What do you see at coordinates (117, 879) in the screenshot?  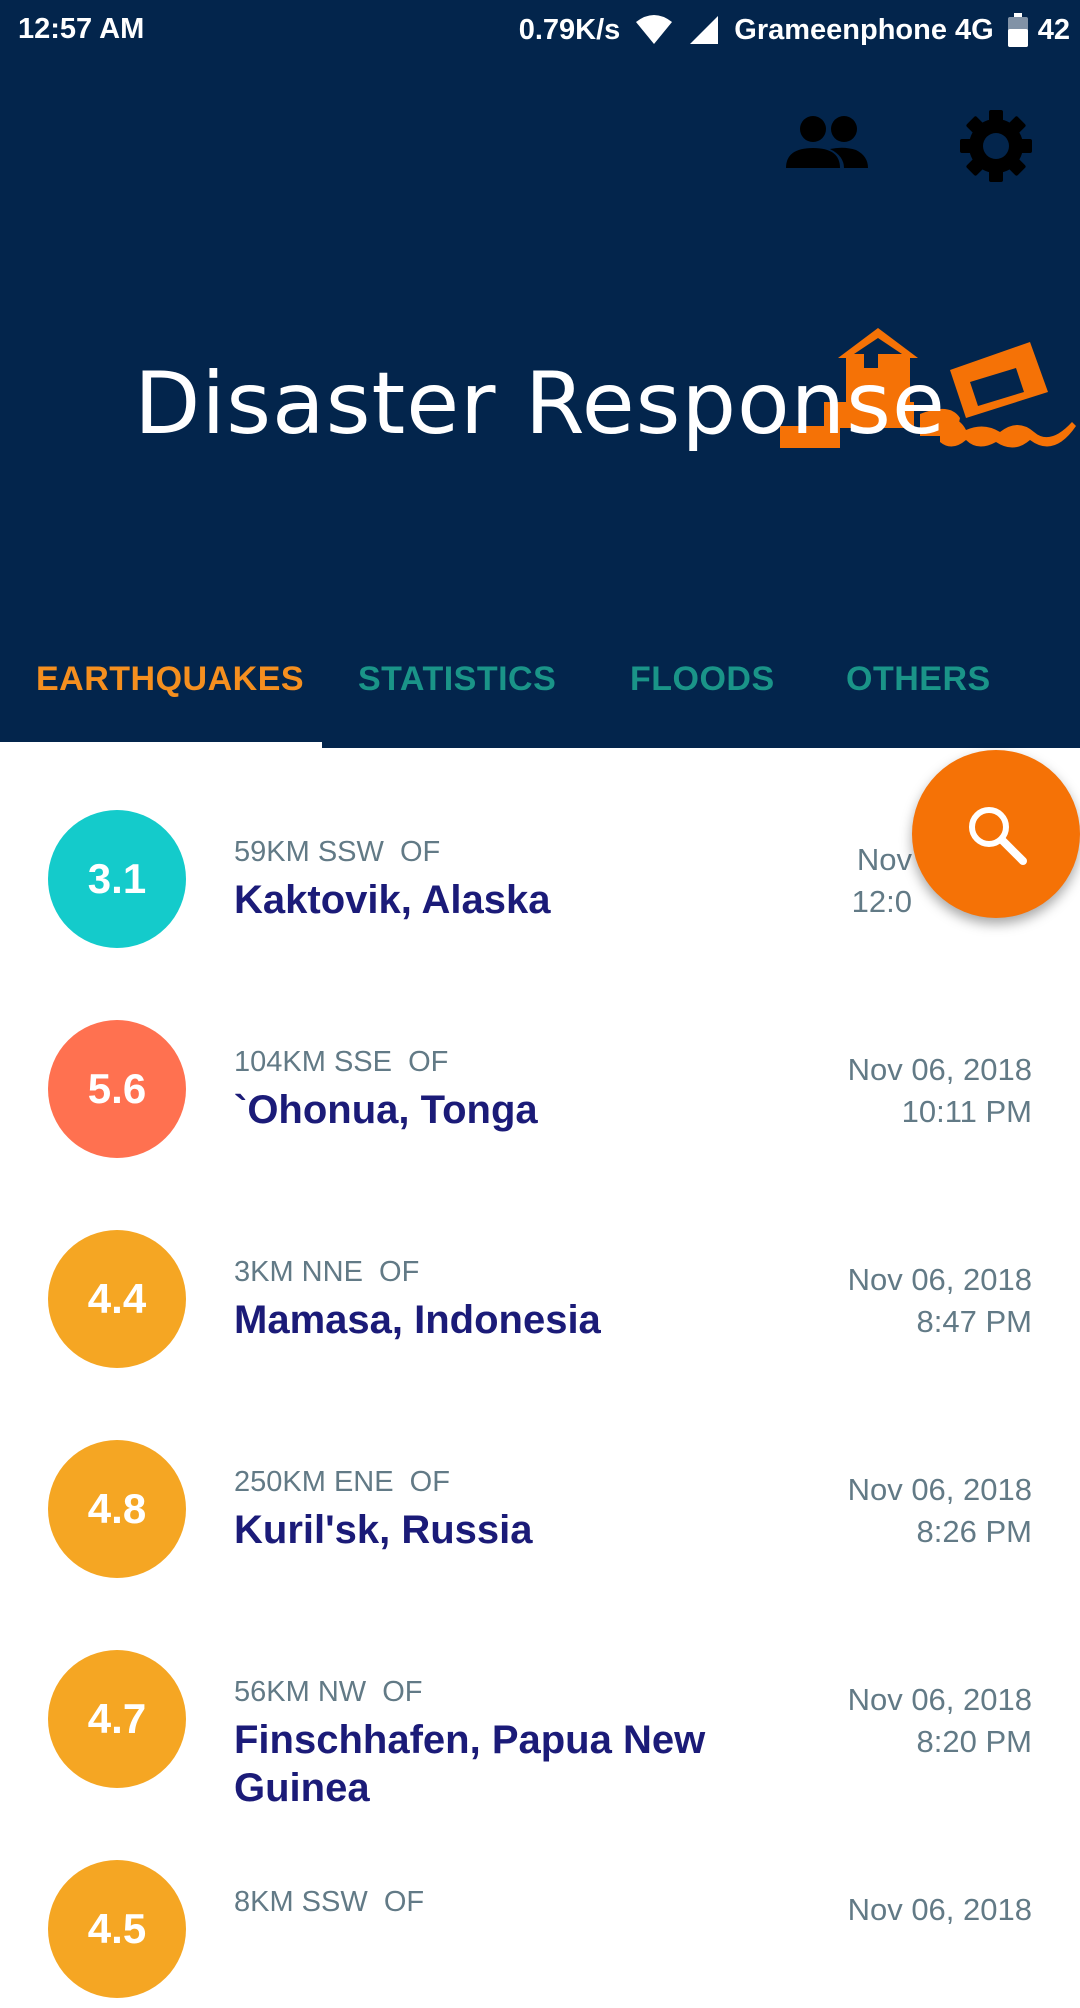 I see `magnitude-badge: 3.1` at bounding box center [117, 879].